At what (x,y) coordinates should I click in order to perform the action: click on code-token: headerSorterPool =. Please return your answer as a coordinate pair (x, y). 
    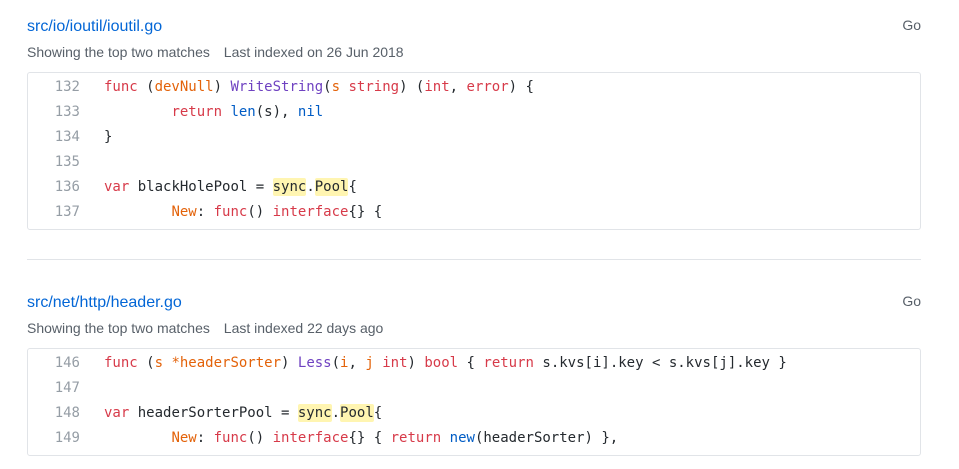
    Looking at the image, I should click on (213, 413).